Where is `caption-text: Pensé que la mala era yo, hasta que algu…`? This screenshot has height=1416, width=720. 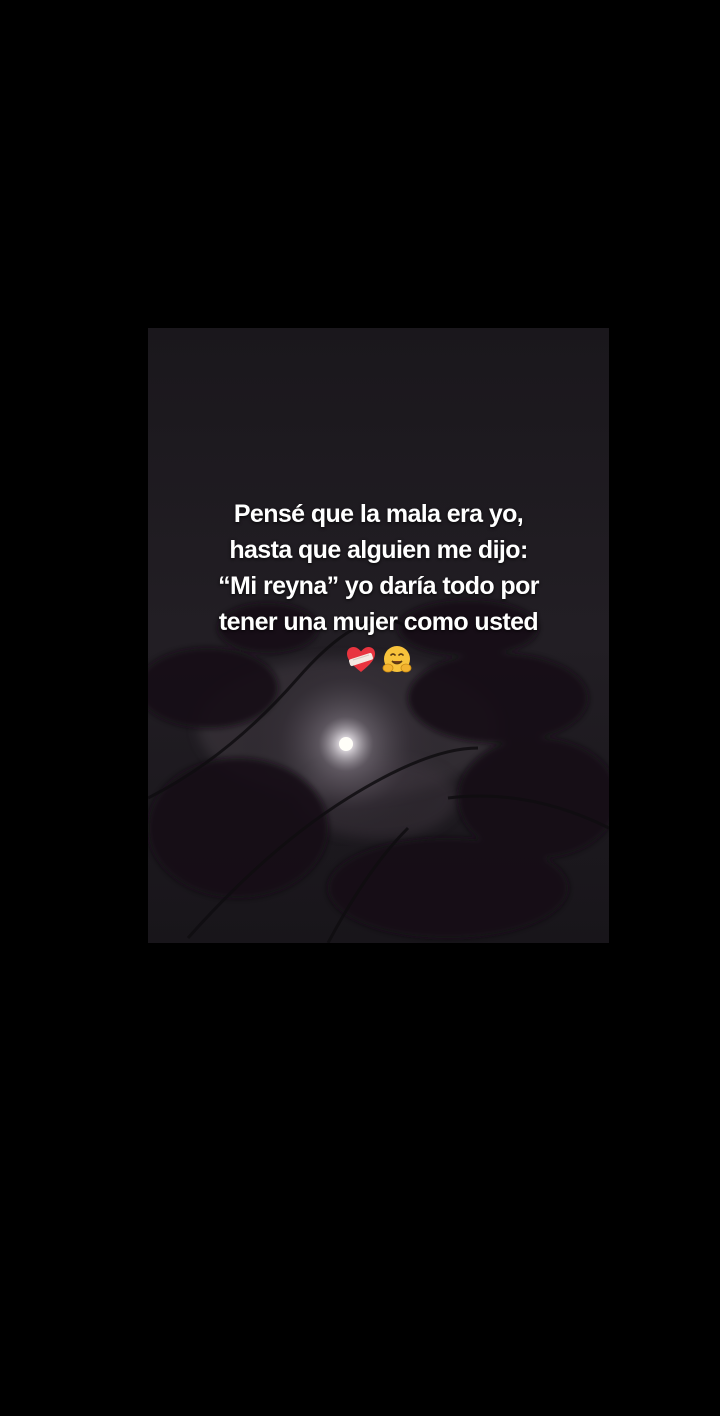 caption-text: Pensé que la mala era yo, hasta que algu… is located at coordinates (378, 568).